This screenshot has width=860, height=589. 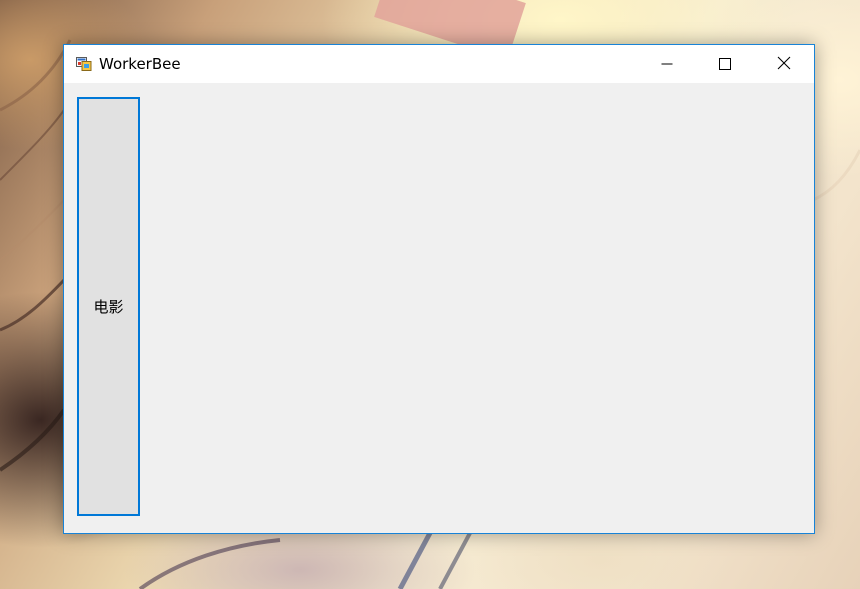 I want to click on close-icon, so click(x=784, y=64).